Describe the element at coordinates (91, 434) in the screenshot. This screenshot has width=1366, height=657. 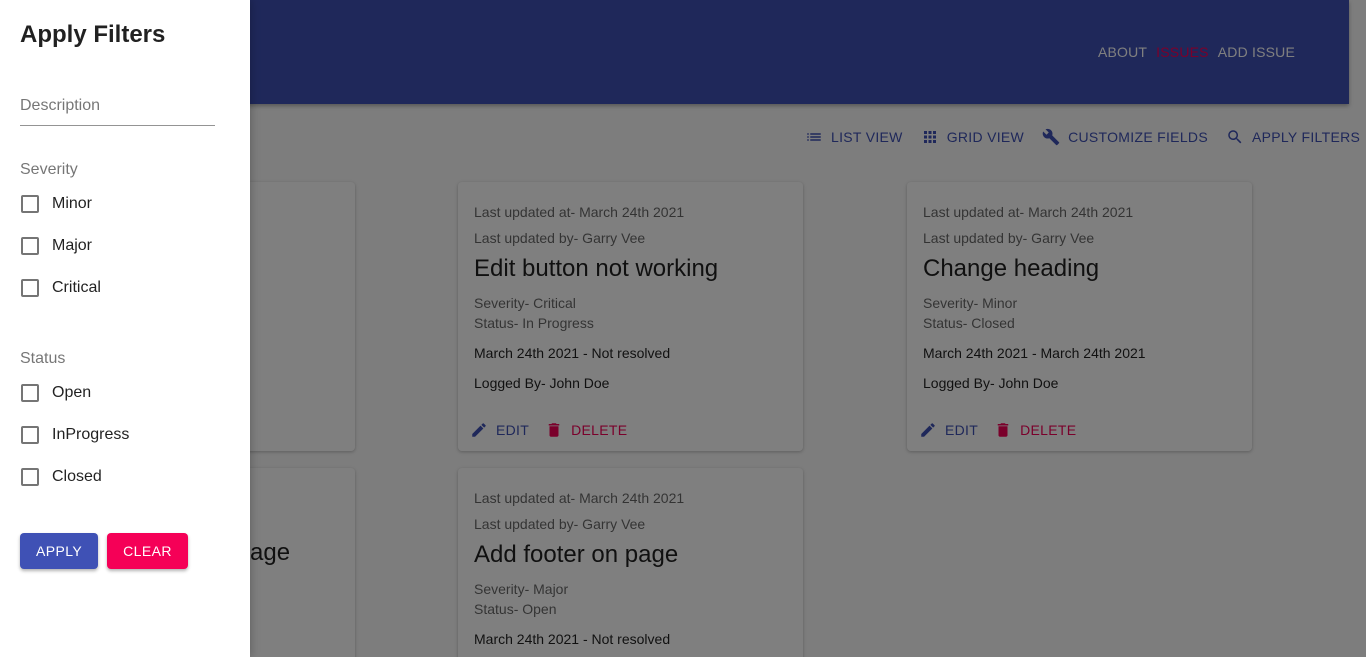
I see `checkbox-label: InProgress` at that location.